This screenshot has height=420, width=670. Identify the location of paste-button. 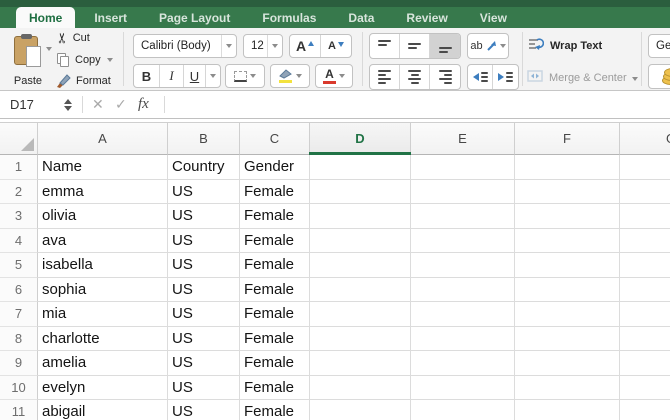
(27, 50).